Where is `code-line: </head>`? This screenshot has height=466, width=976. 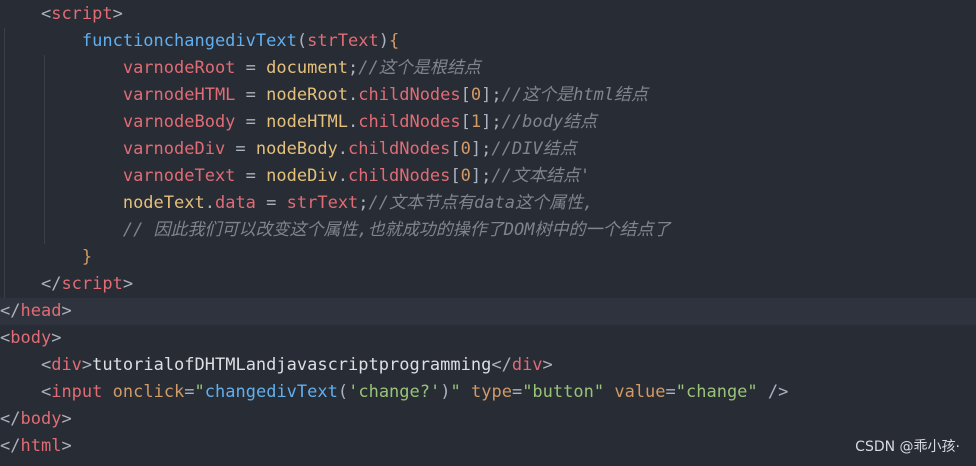
code-line: </head> is located at coordinates (488, 311).